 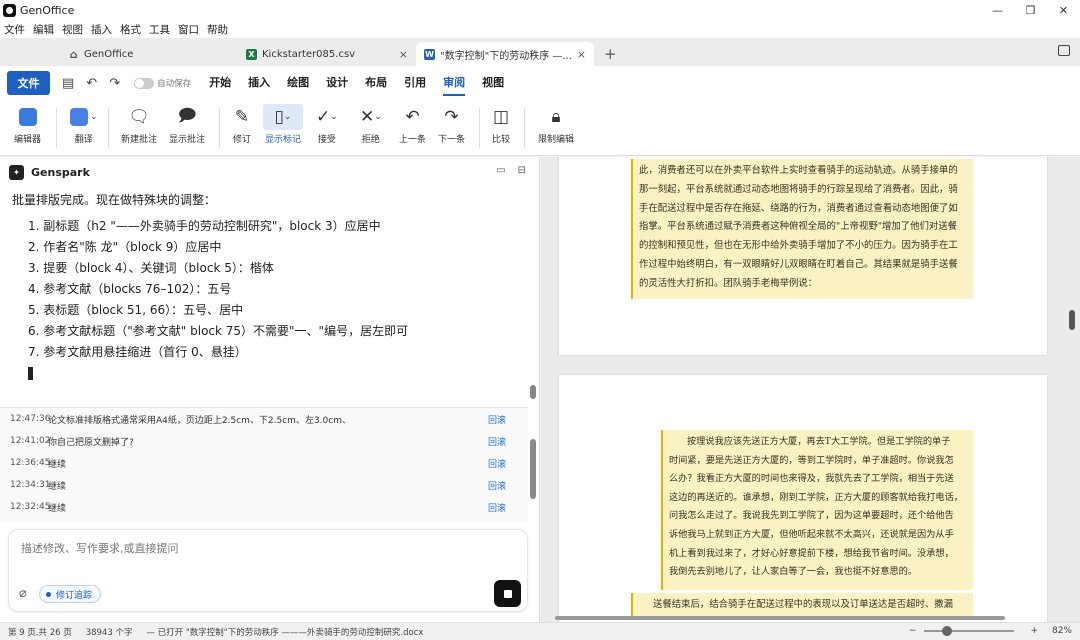 What do you see at coordinates (913, 631) in the screenshot?
I see `zoom-out-button: −` at bounding box center [913, 631].